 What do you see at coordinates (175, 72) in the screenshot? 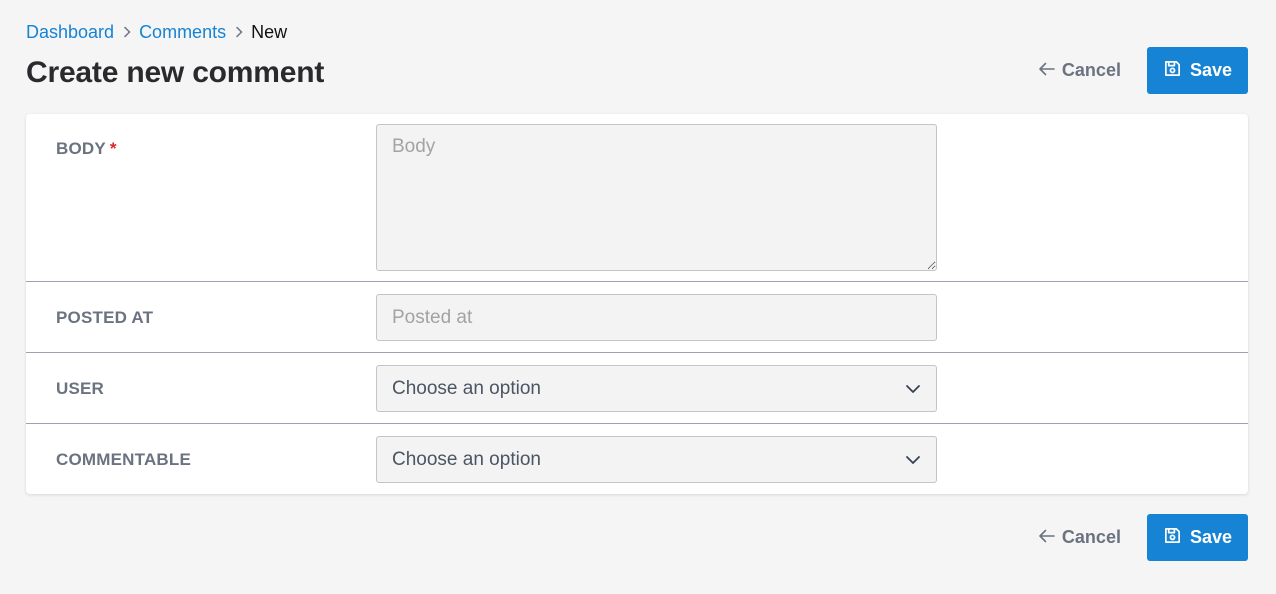
I see `page-title: Create new comment` at bounding box center [175, 72].